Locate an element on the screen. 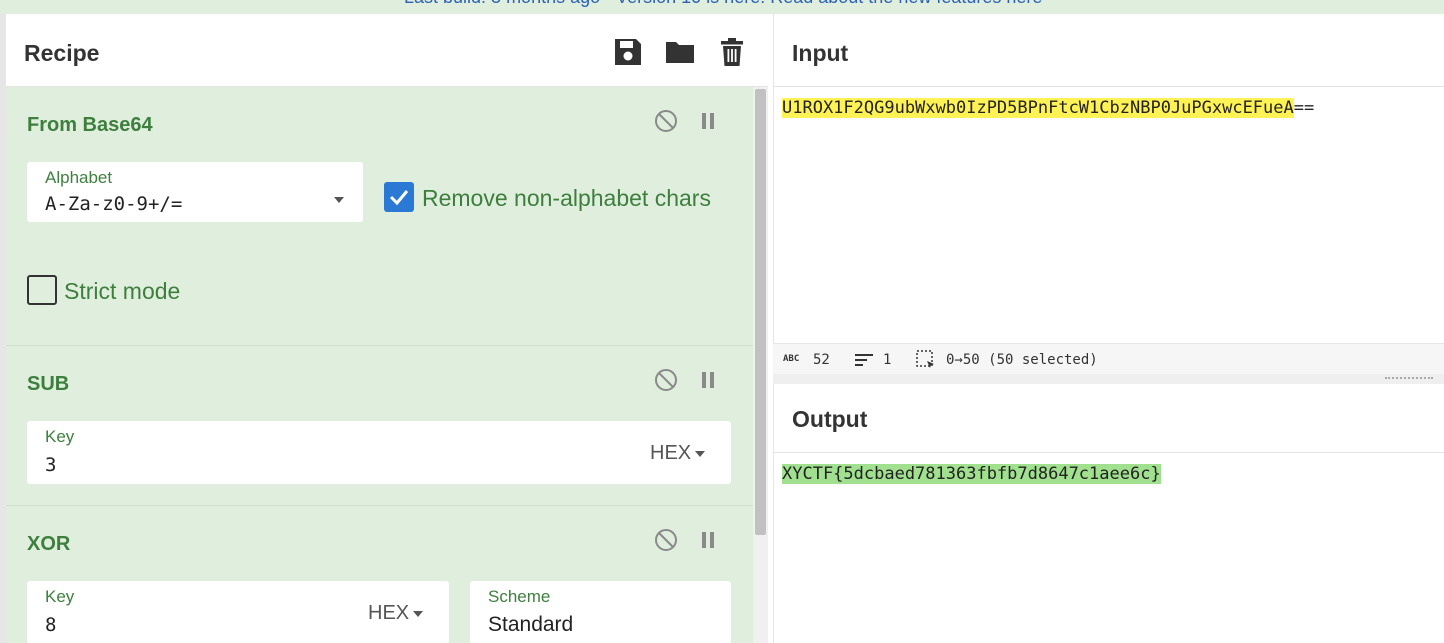 Image resolution: width=1444 pixels, height=643 pixels. recipe-header: Recipe is located at coordinates (387, 50).